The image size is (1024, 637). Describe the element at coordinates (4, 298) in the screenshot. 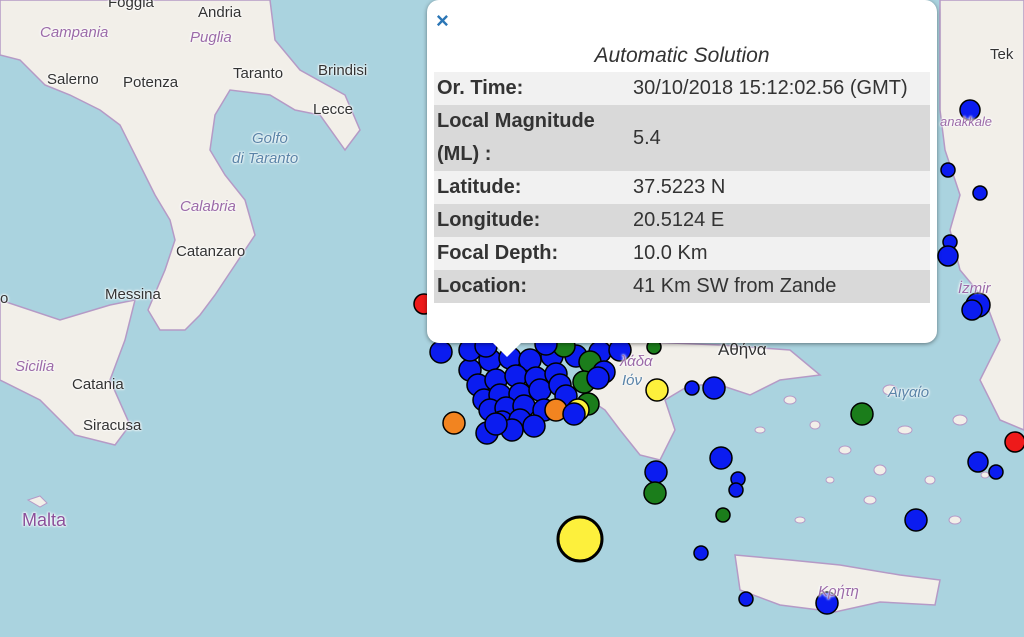

I see `place-o: o` at that location.